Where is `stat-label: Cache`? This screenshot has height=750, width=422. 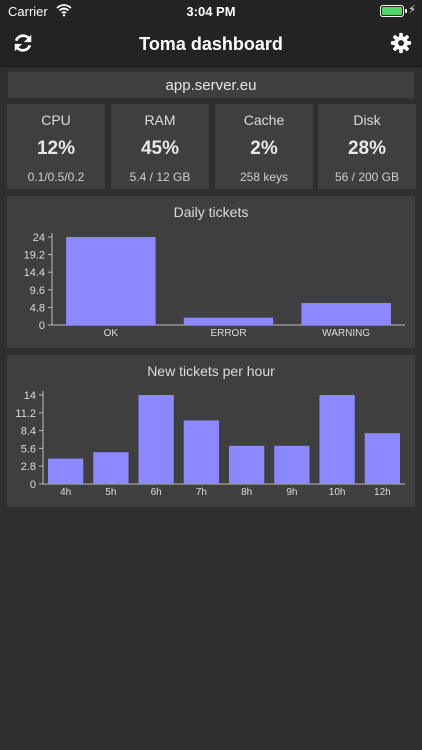
stat-label: Cache is located at coordinates (264, 120).